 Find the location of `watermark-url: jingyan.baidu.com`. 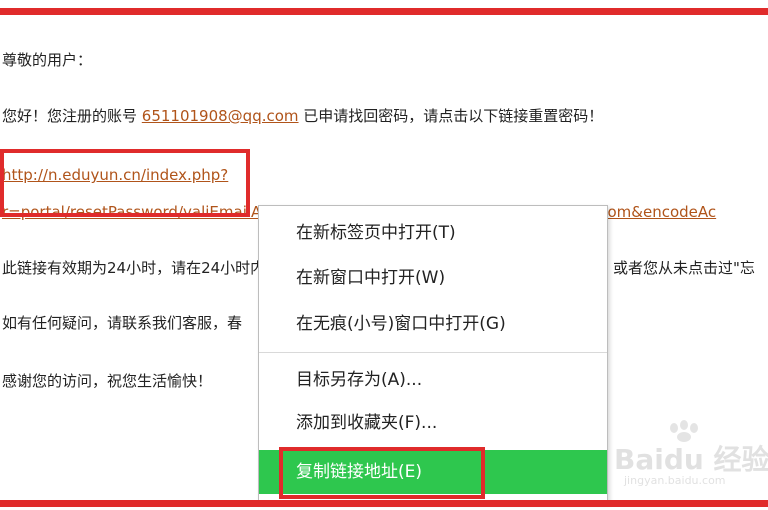

watermark-url: jingyan.baidu.com is located at coordinates (675, 480).